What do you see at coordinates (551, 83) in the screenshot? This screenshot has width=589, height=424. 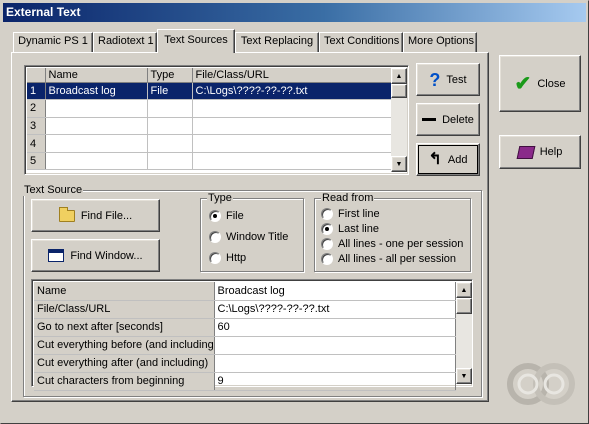 I see `close-button-label: Close` at bounding box center [551, 83].